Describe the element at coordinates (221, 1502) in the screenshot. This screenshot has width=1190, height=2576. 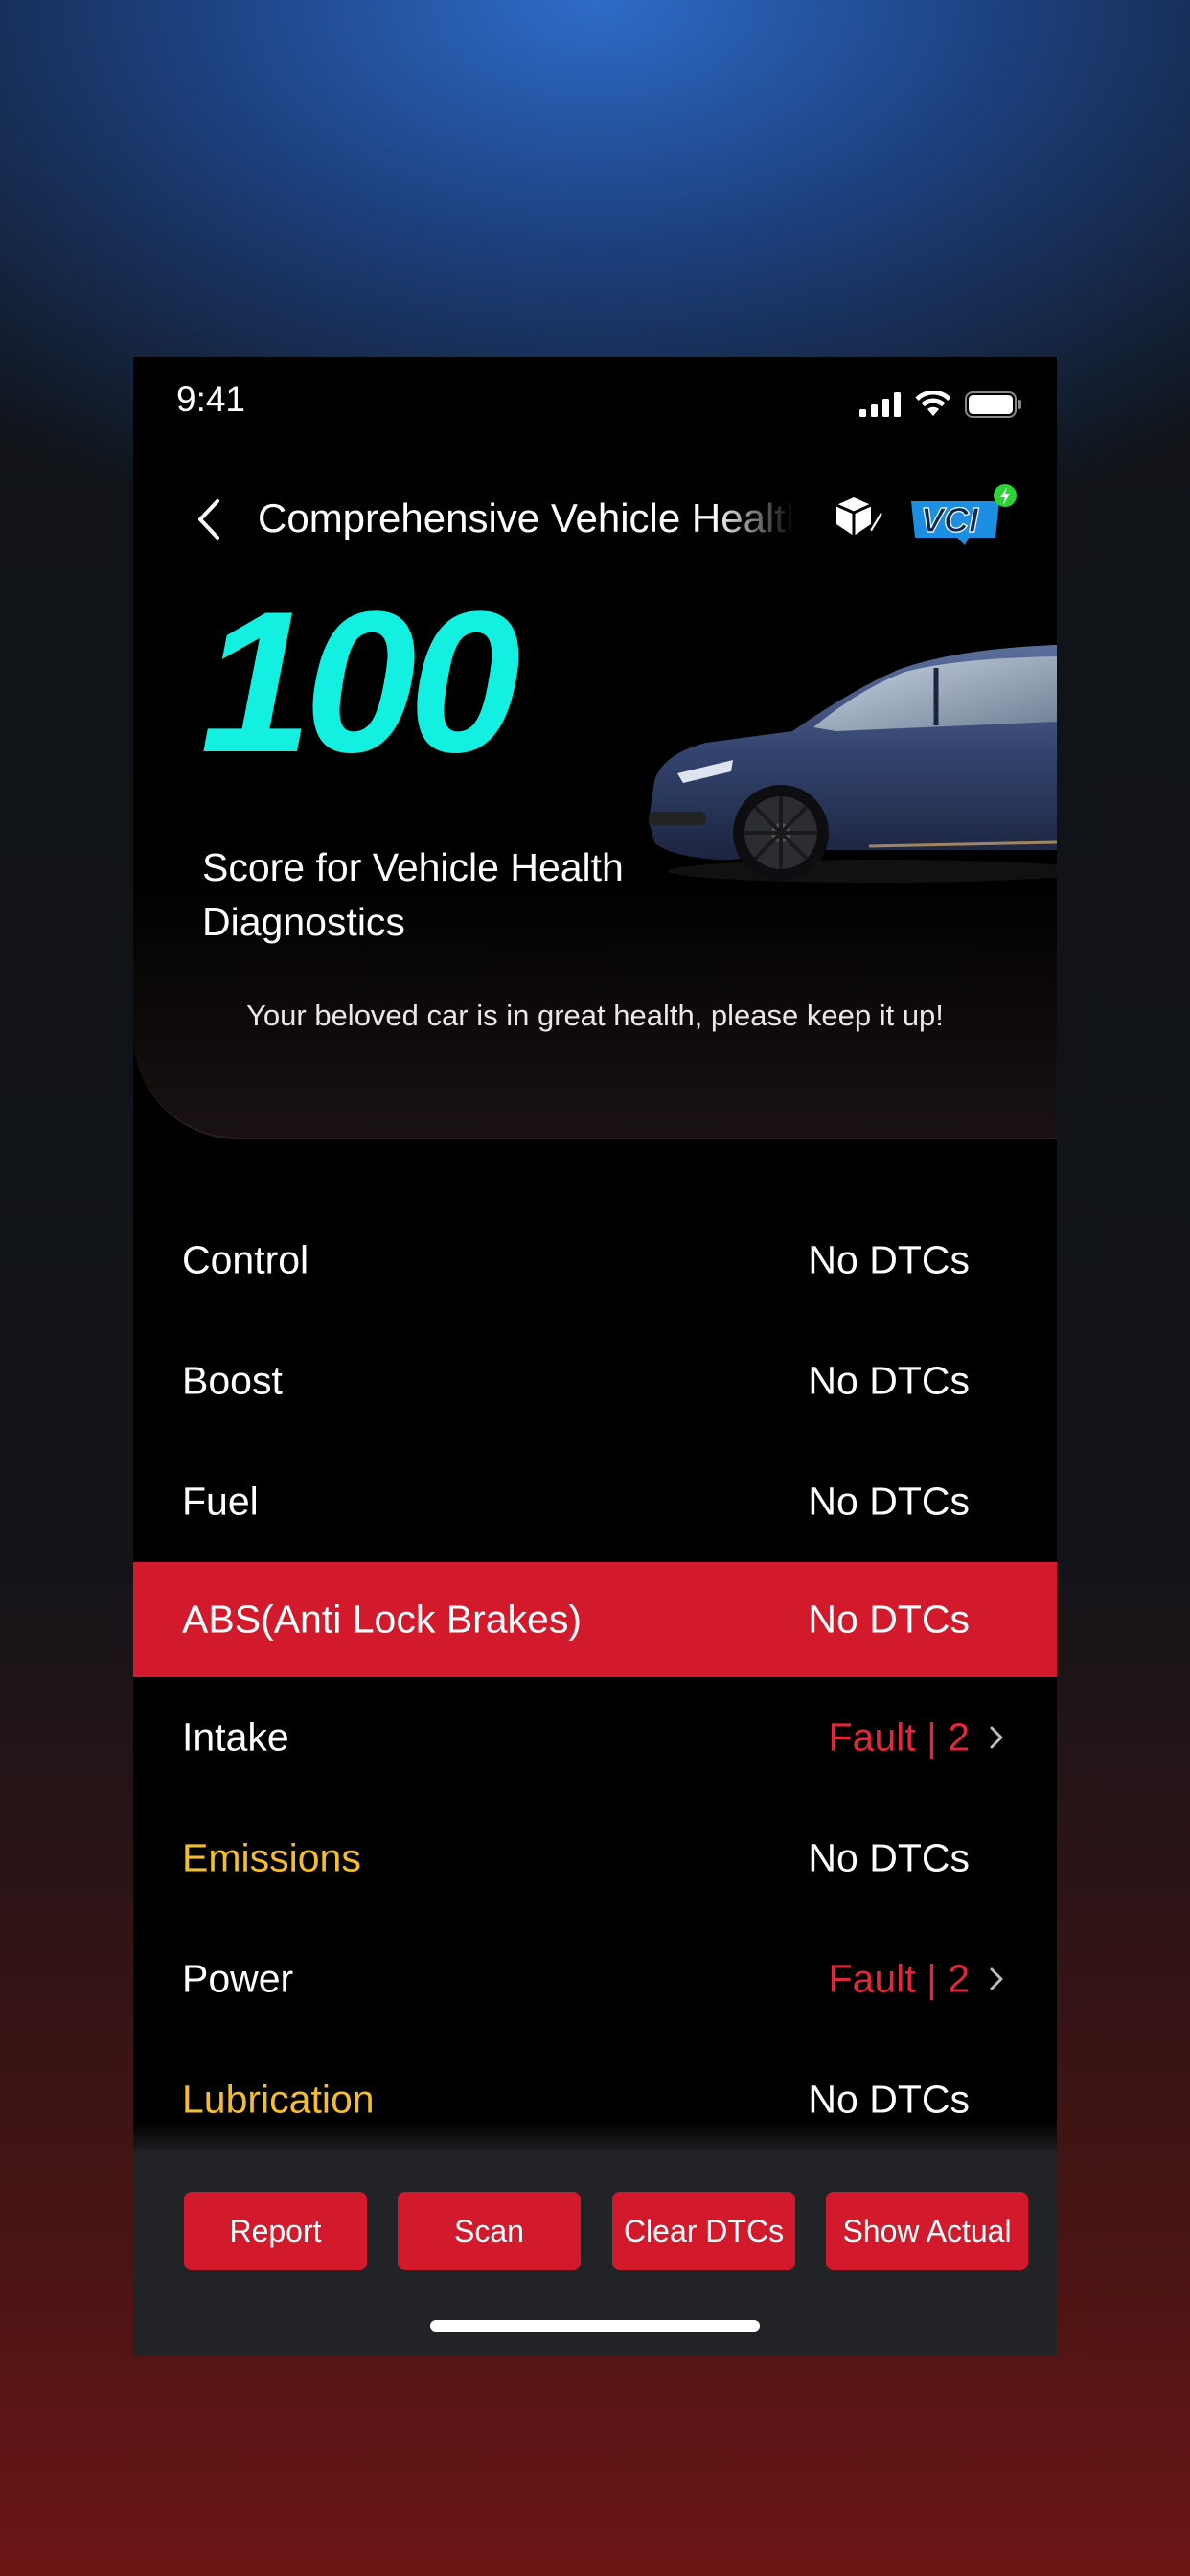
I see `system-name: Fuel` at that location.